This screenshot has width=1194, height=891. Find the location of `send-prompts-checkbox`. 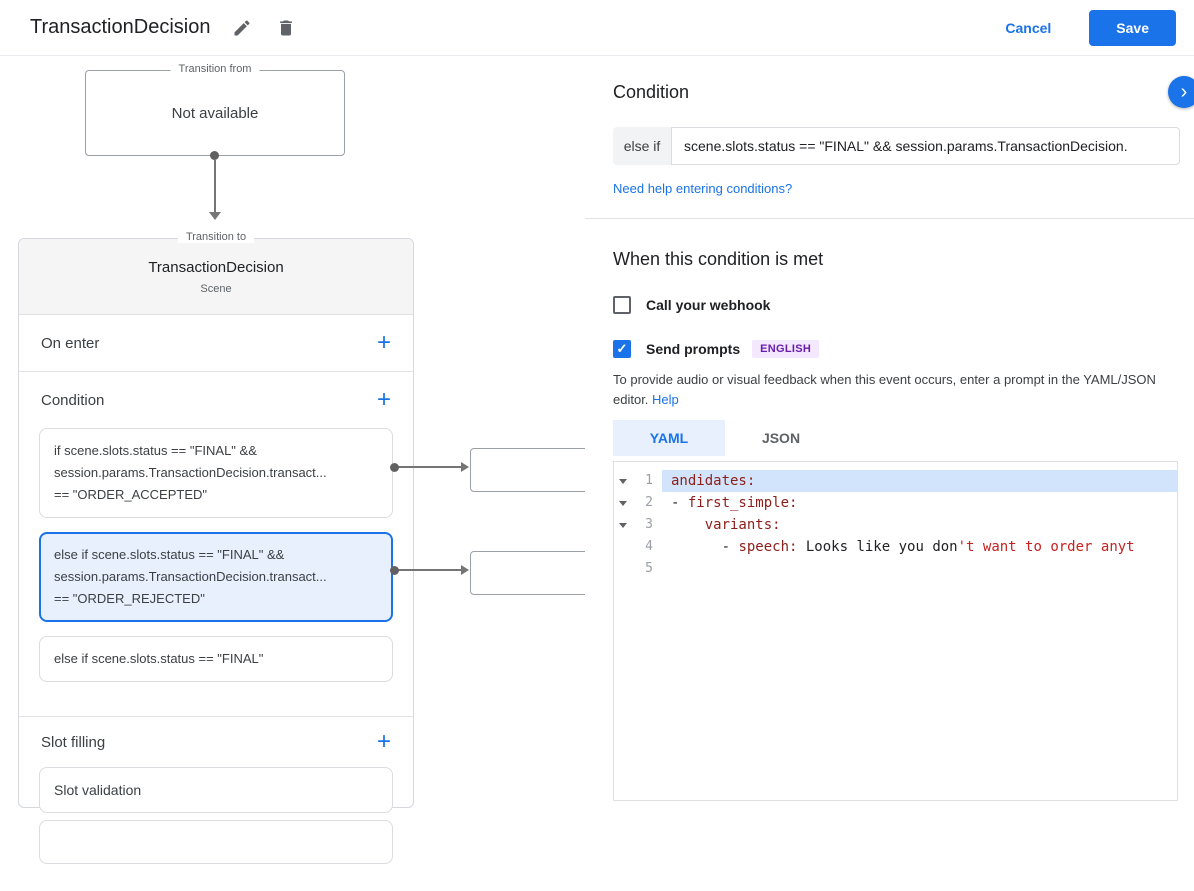

send-prompts-checkbox is located at coordinates (622, 349).